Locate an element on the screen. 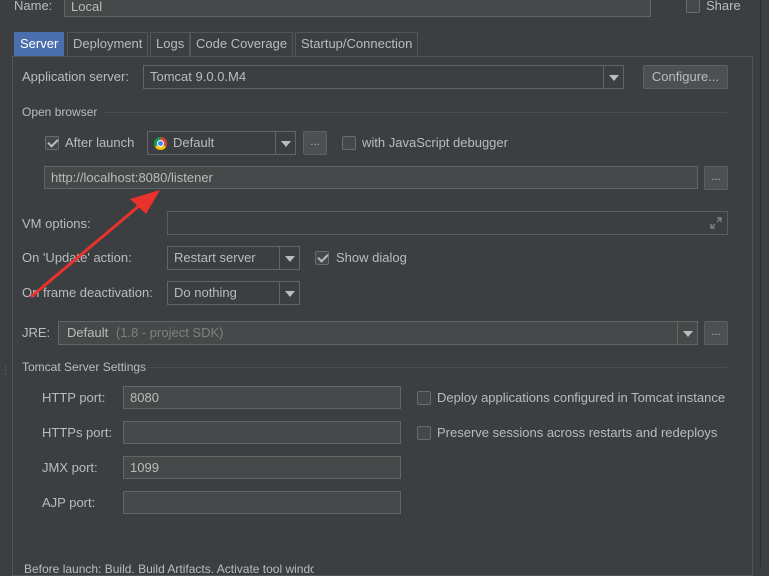 The image size is (769, 576). annotation-arrow is located at coordinates (95, 244).